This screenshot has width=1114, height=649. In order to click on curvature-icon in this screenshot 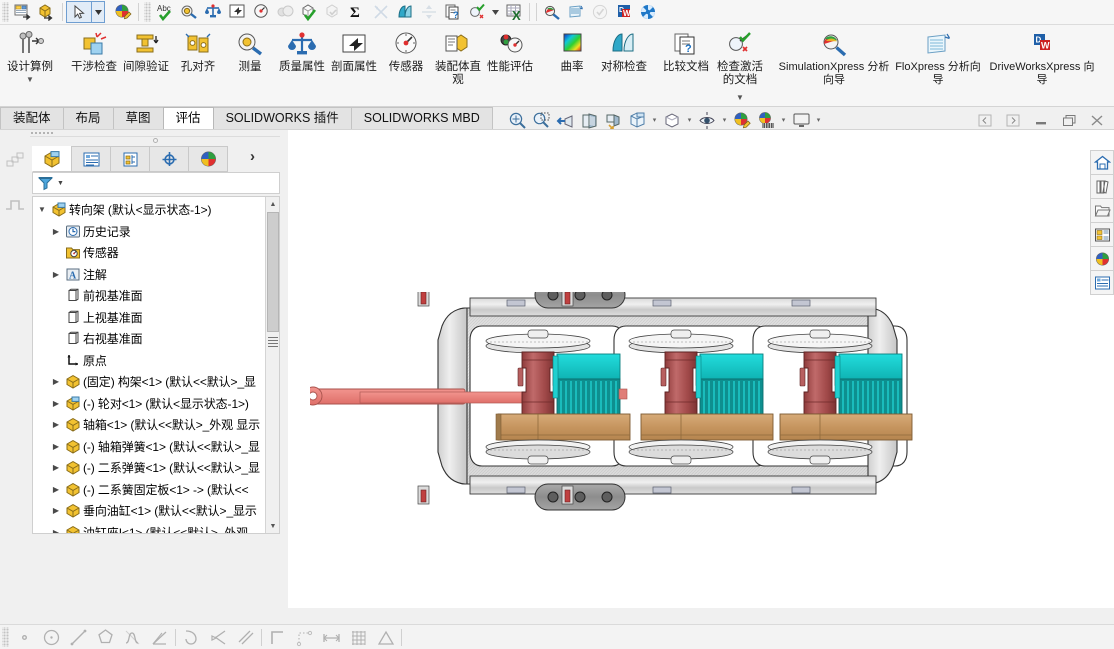, I will do `click(405, 12)`.